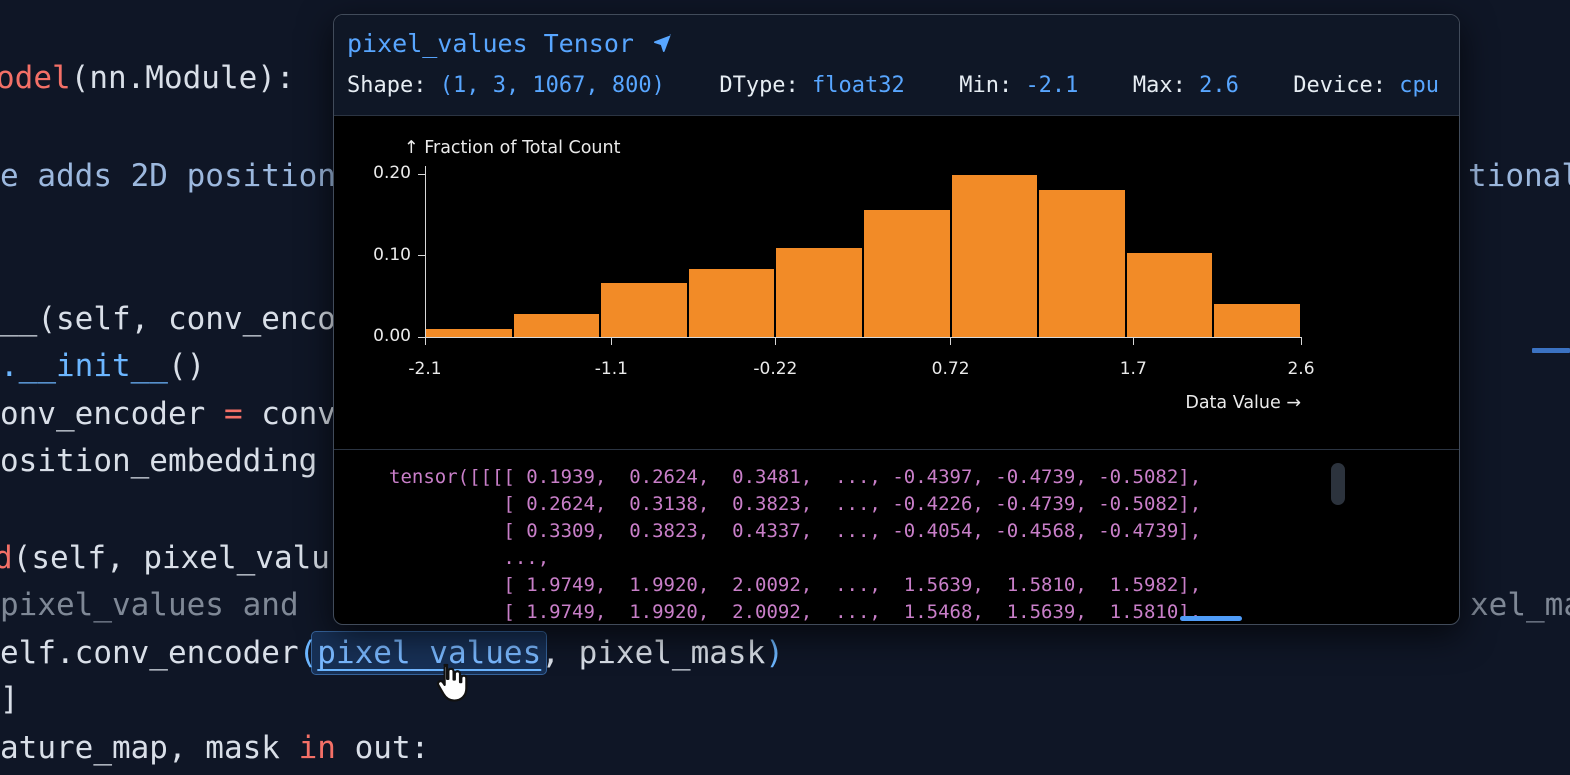 The width and height of the screenshot is (1570, 775). I want to click on code-token: pixel_values and, so click(149, 605).